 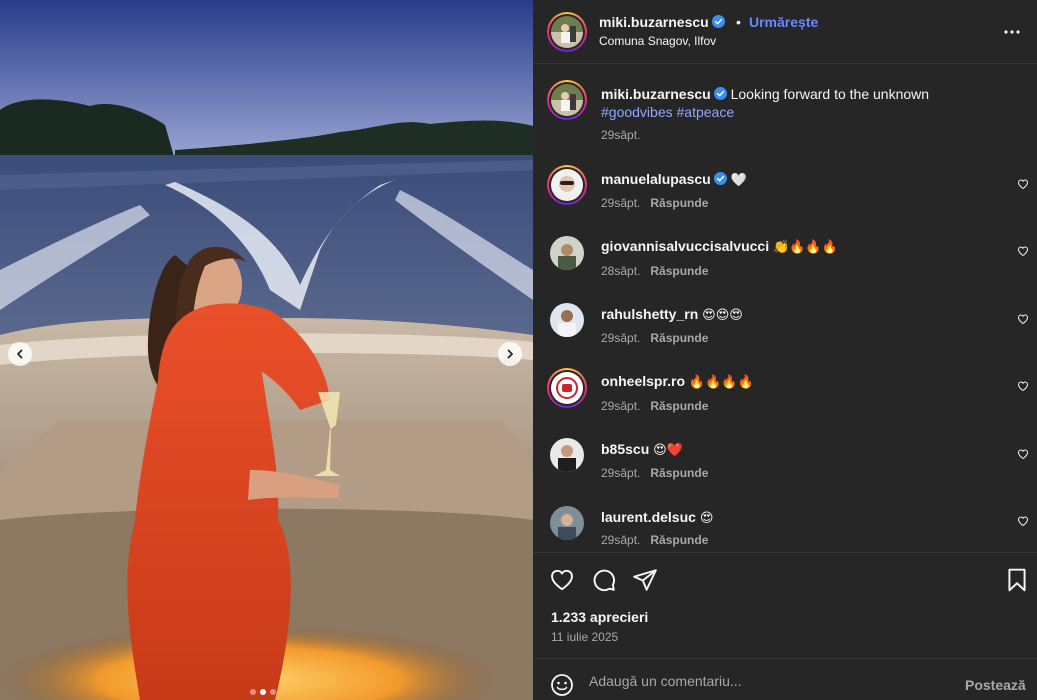 What do you see at coordinates (562, 580) in the screenshot?
I see `like-heart-icon` at bounding box center [562, 580].